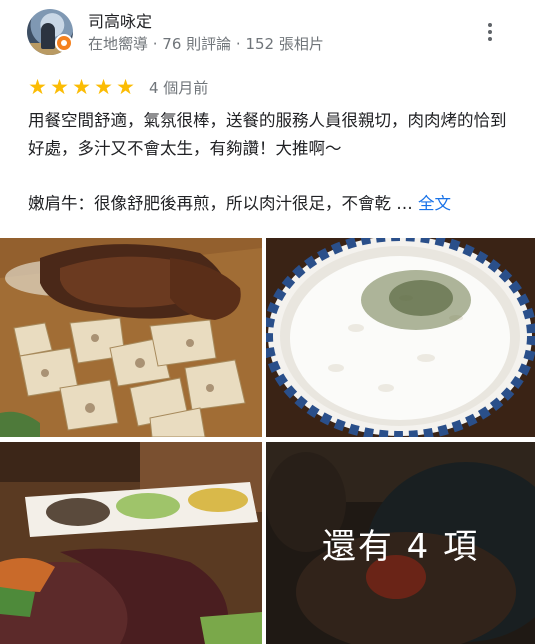  I want to click on rating-stars: ★ ★ ★ ★ ★, so click(81, 87).